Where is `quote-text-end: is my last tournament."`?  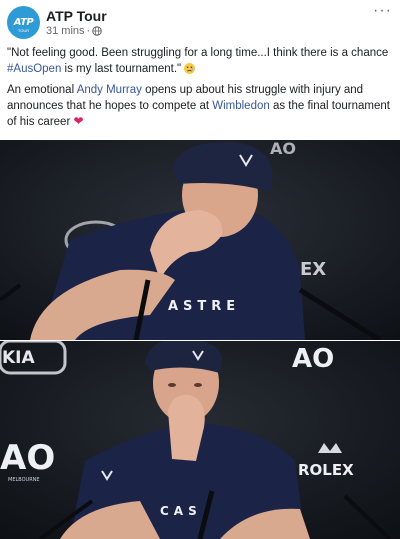 quote-text-end: is my last tournament." is located at coordinates (121, 68).